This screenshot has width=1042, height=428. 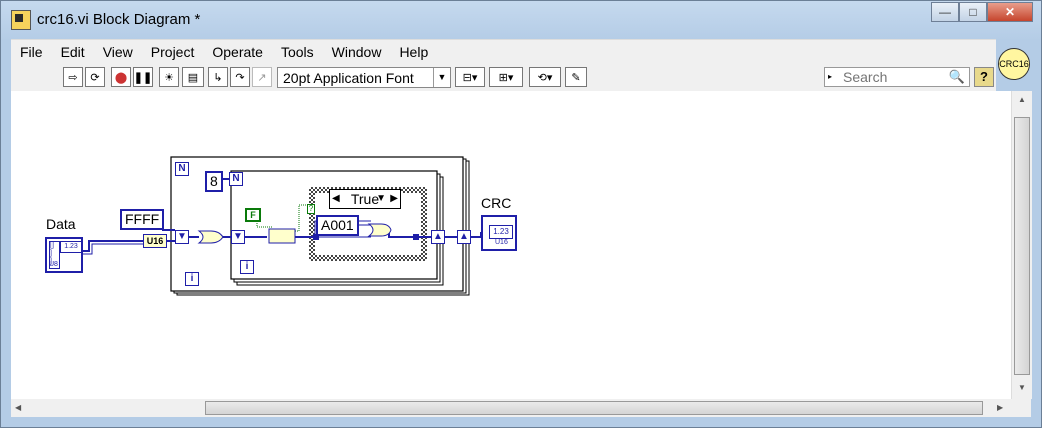 I want to click on step-over-icon: ↷, so click(x=240, y=77).